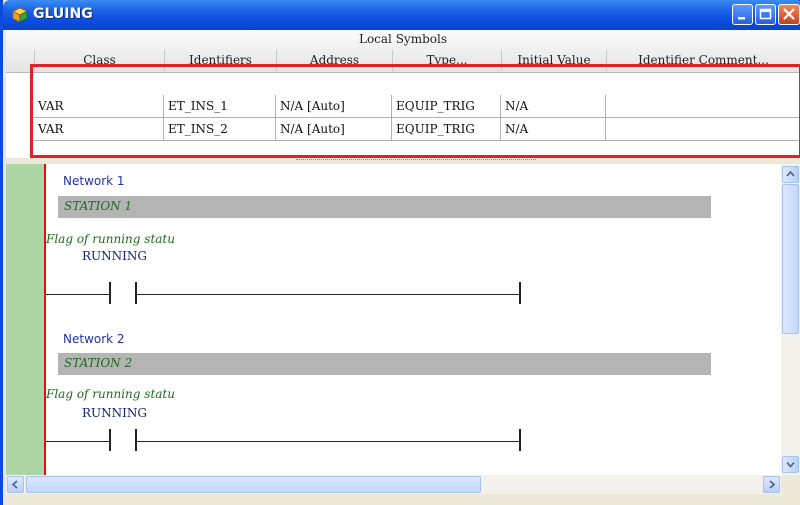  I want to click on left-power-rail, so click(45, 319).